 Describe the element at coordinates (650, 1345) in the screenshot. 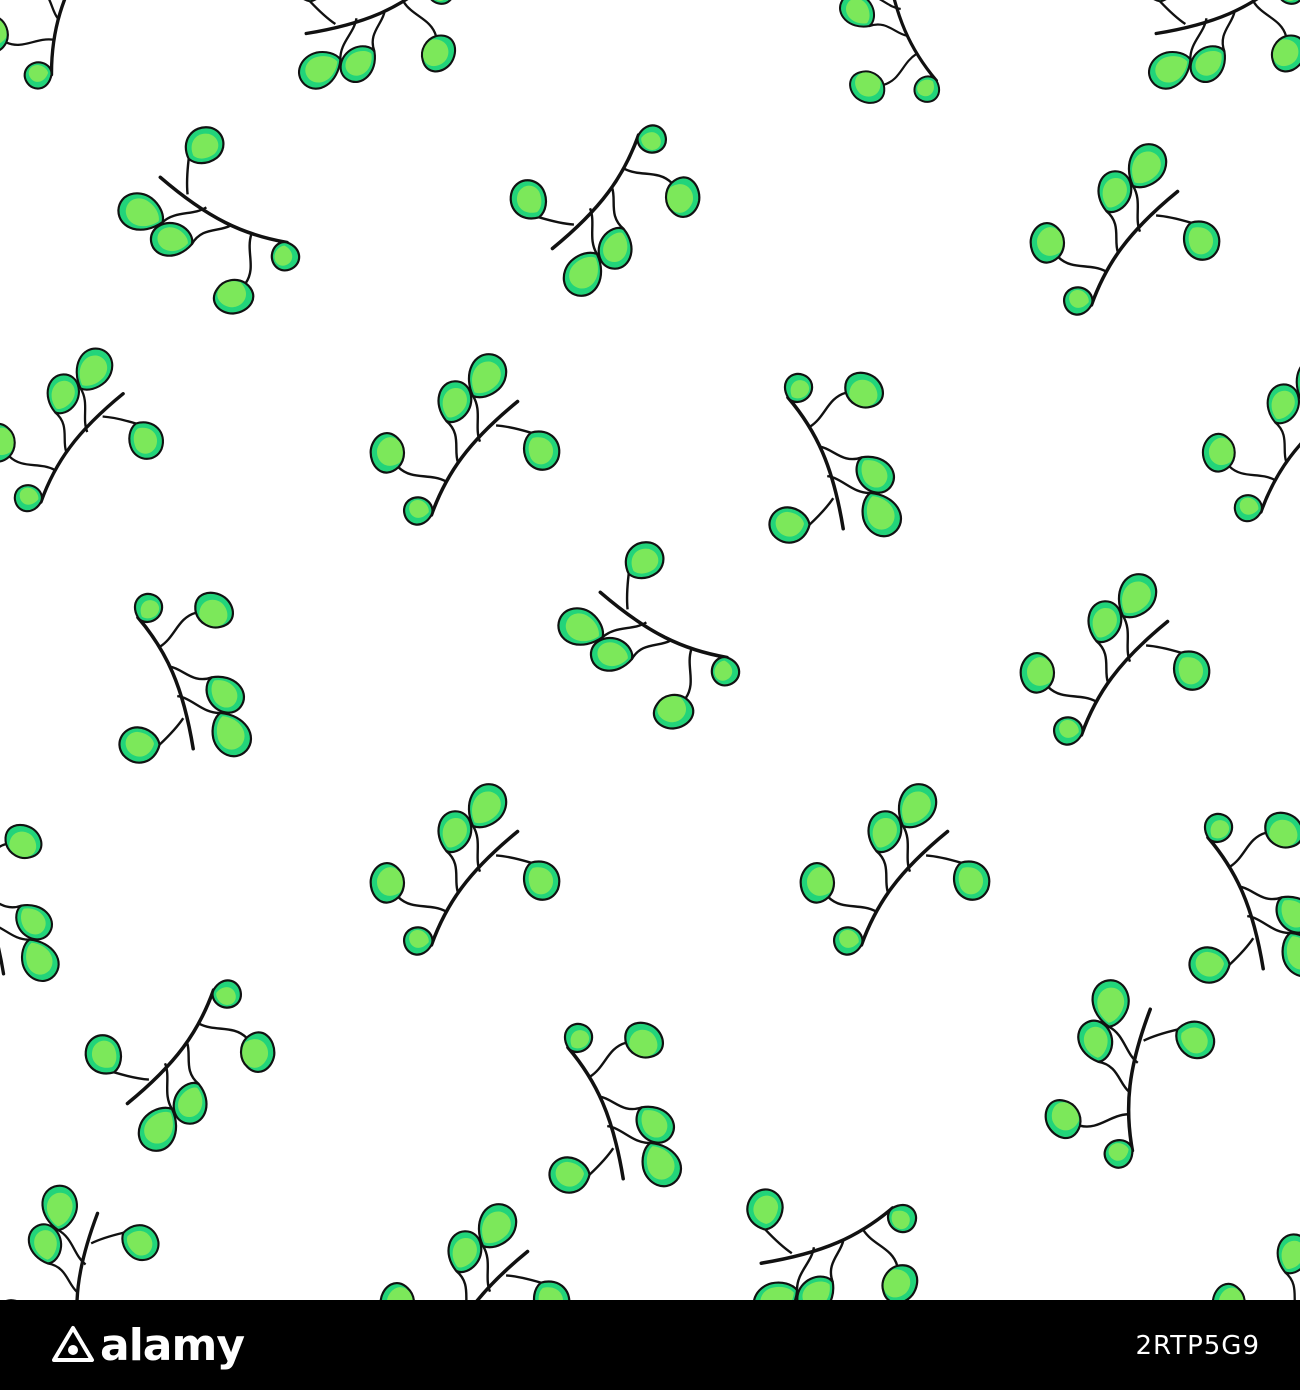

I see `watermark-banner: alamy 2RTP5G9` at that location.